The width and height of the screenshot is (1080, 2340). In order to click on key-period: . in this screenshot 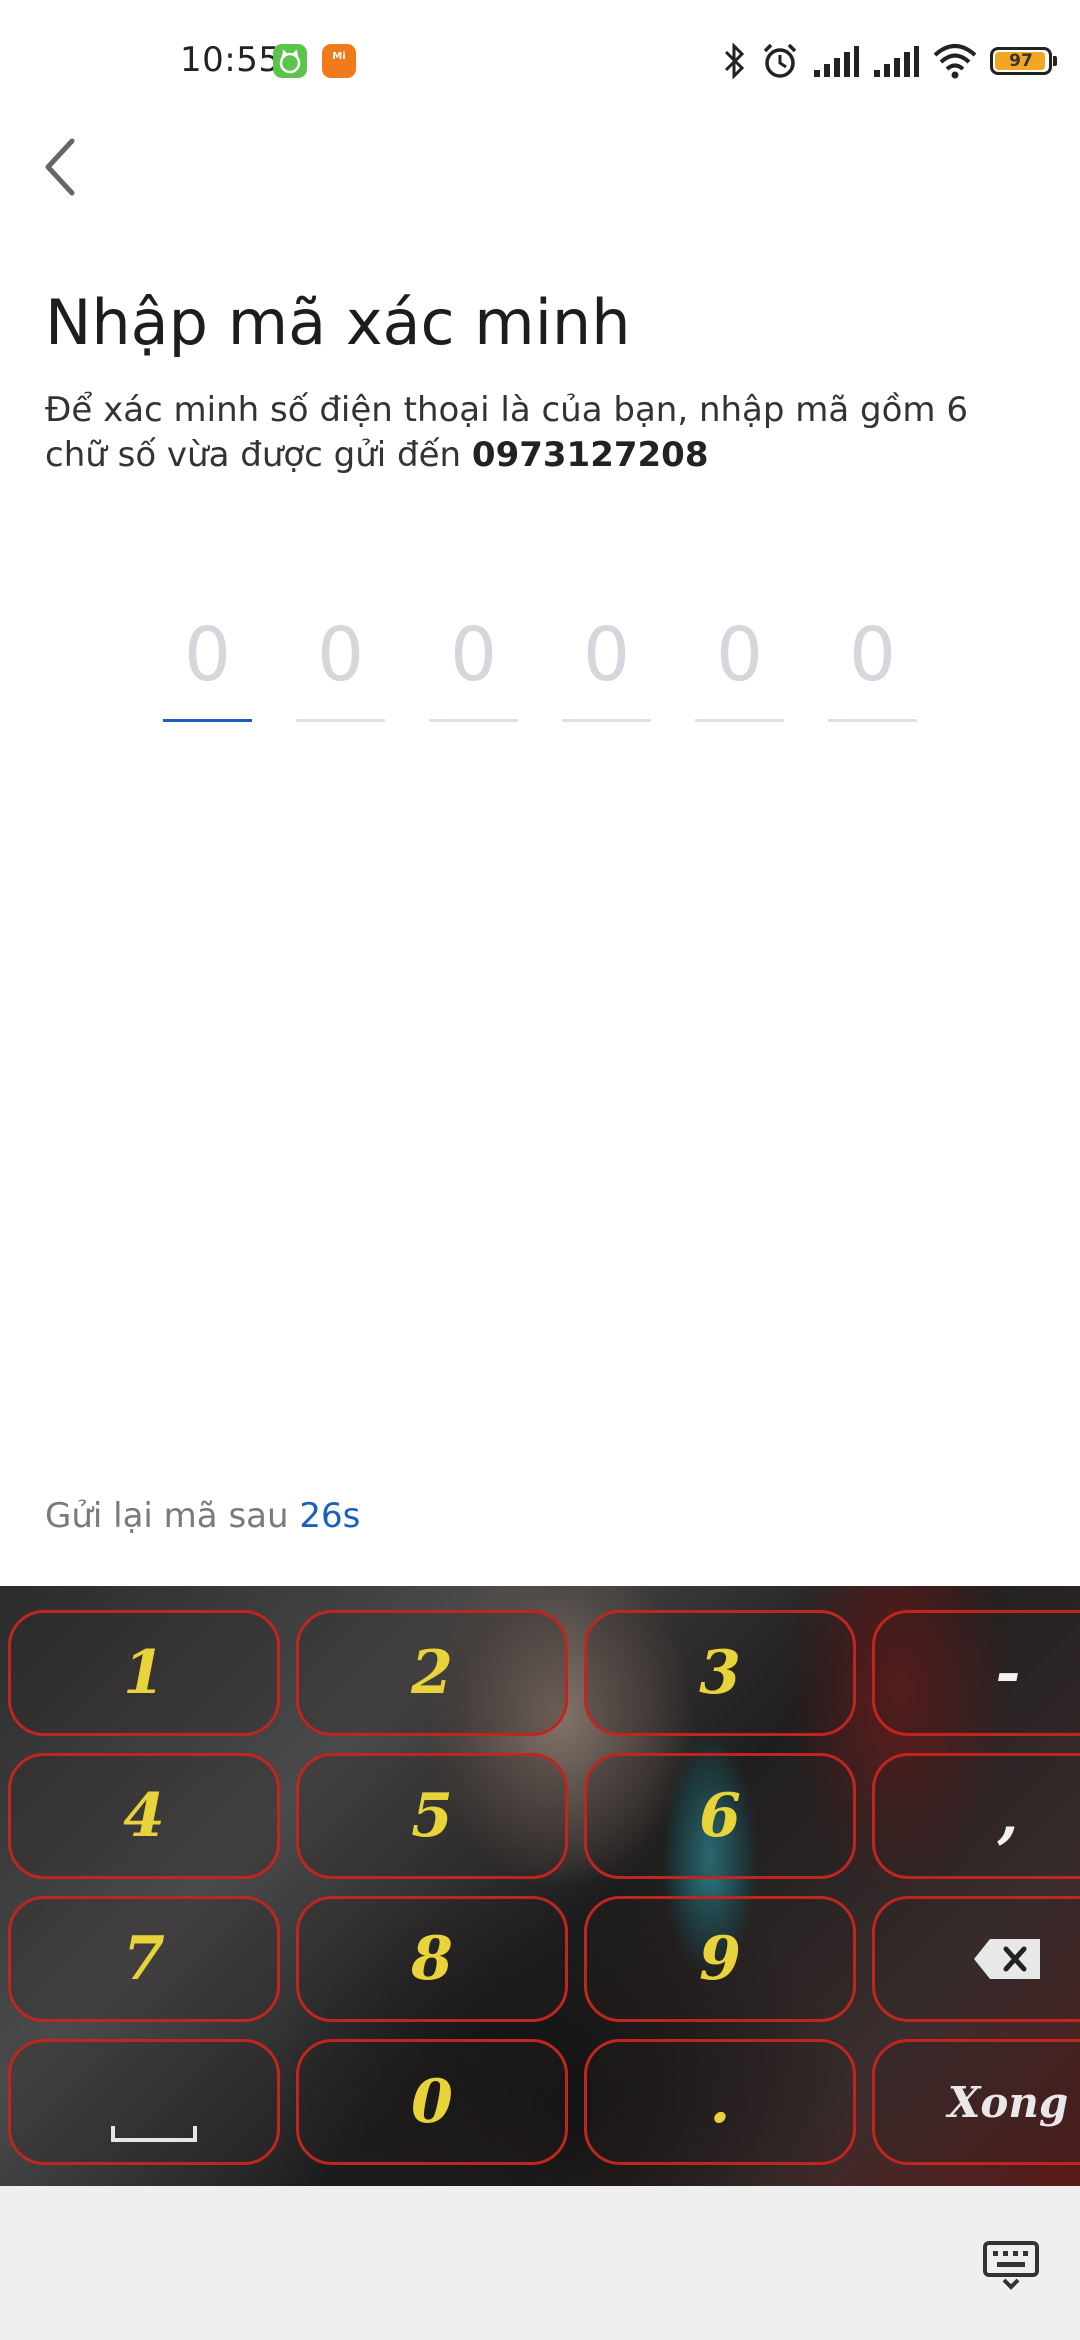, I will do `click(720, 2102)`.